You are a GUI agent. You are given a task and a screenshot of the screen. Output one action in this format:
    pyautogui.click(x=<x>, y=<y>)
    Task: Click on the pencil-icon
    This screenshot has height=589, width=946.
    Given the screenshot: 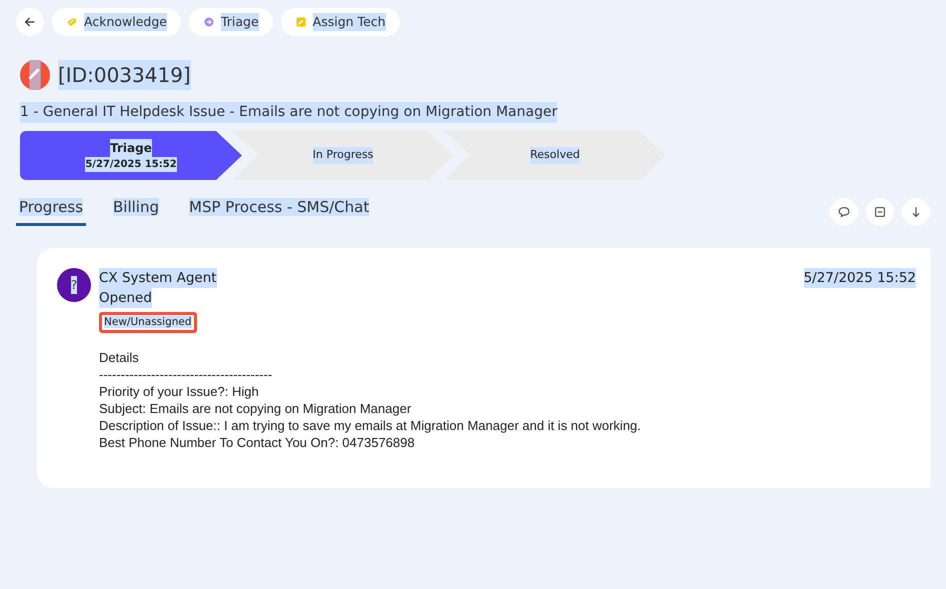 What is the action you would take?
    pyautogui.click(x=300, y=22)
    